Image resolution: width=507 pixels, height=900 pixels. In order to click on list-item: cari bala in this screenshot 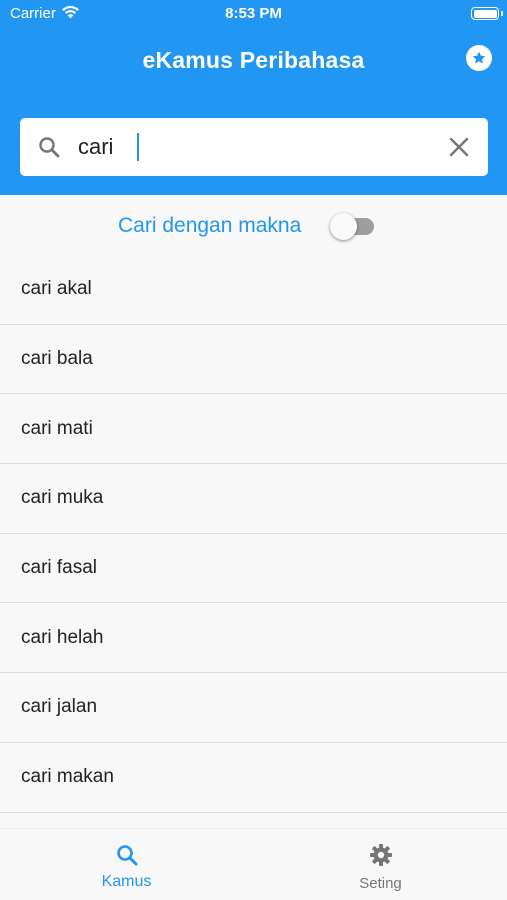, I will do `click(253, 359)`.